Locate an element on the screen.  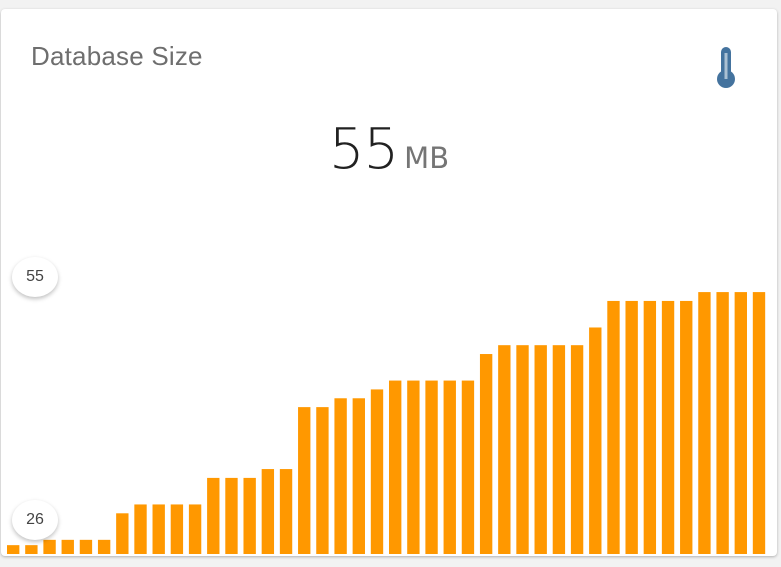
max-value-badge: 55 is located at coordinates (35, 277).